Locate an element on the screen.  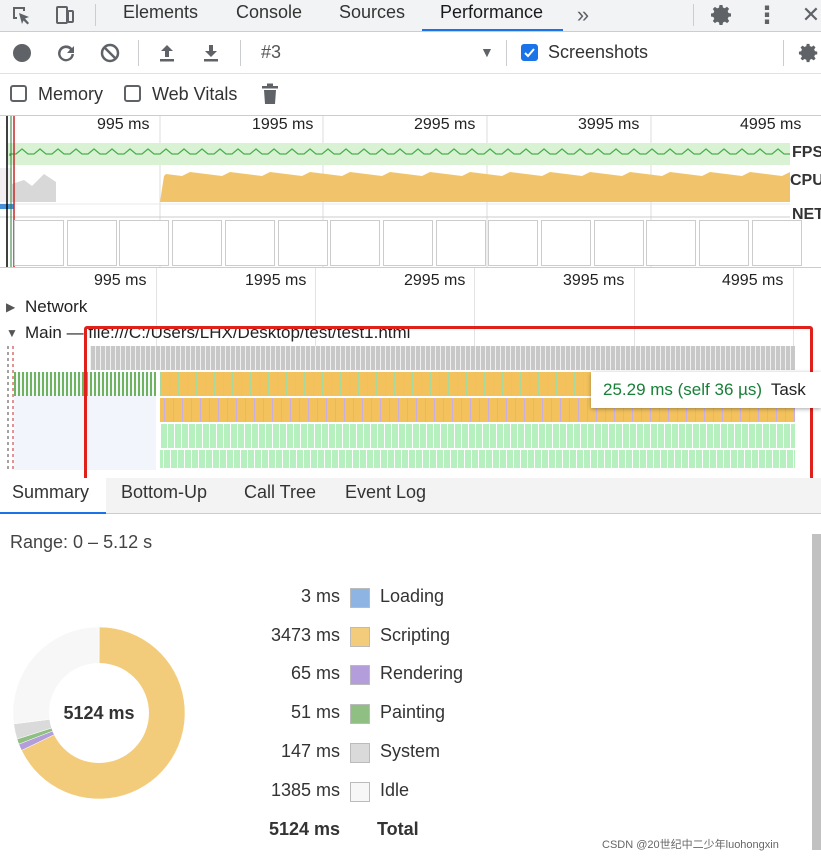
legend-row-scripting: 3473 ms Scripting is located at coordinates (350, 638).